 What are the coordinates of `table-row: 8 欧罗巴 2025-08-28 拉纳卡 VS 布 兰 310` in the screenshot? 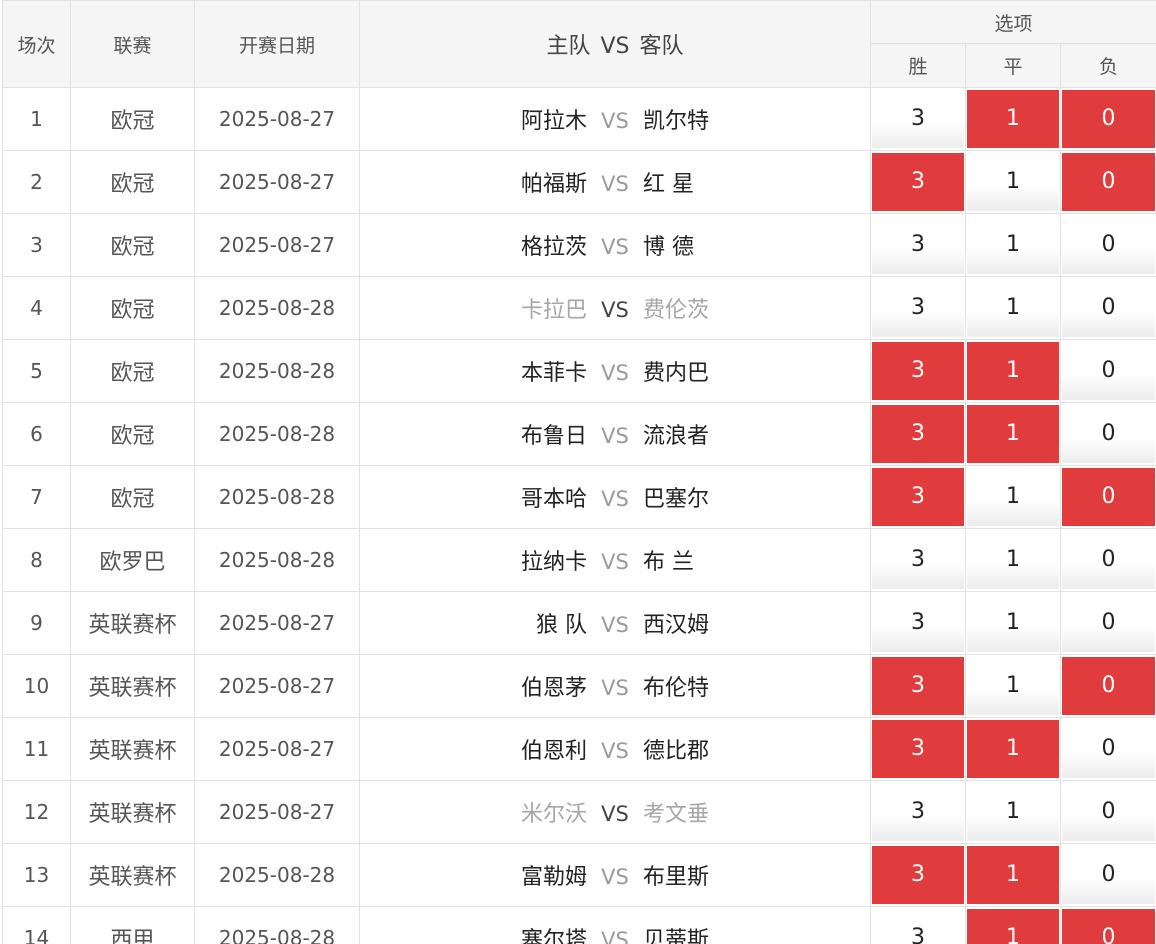 It's located at (579, 560).